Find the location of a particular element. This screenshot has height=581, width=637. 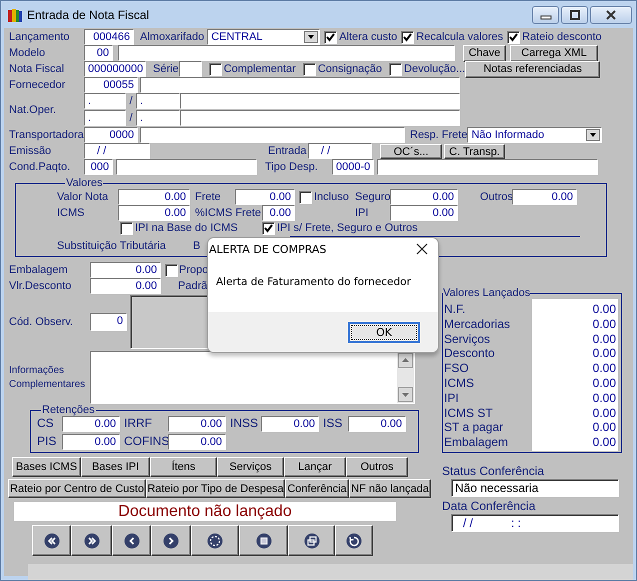

field-label: Almoxarifado is located at coordinates (172, 37).